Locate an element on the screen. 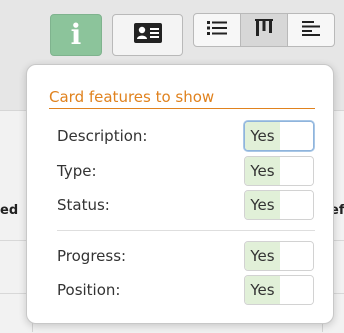 This screenshot has width=344, height=333. id-card-icon is located at coordinates (148, 35).